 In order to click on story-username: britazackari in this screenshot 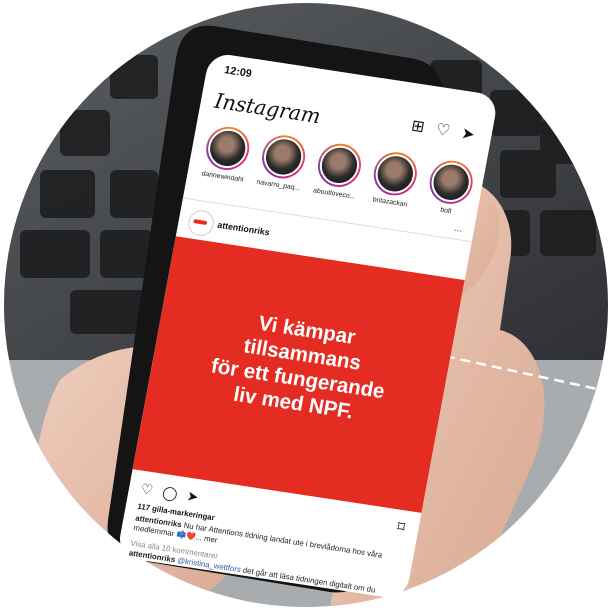, I will do `click(390, 202)`.